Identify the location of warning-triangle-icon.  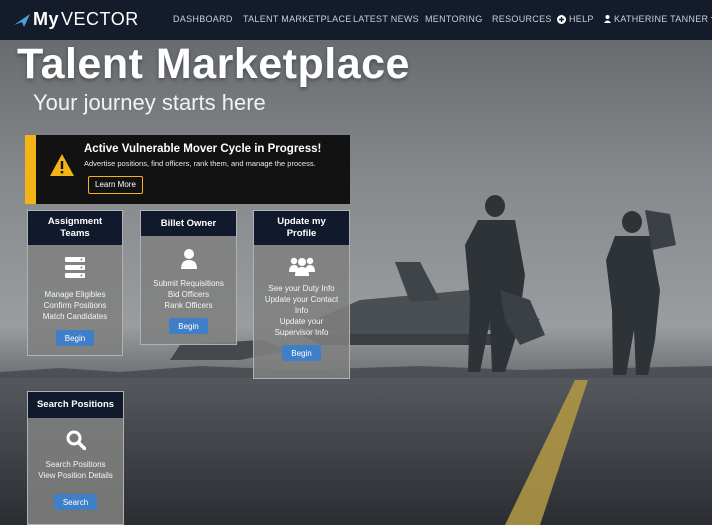
(62, 165).